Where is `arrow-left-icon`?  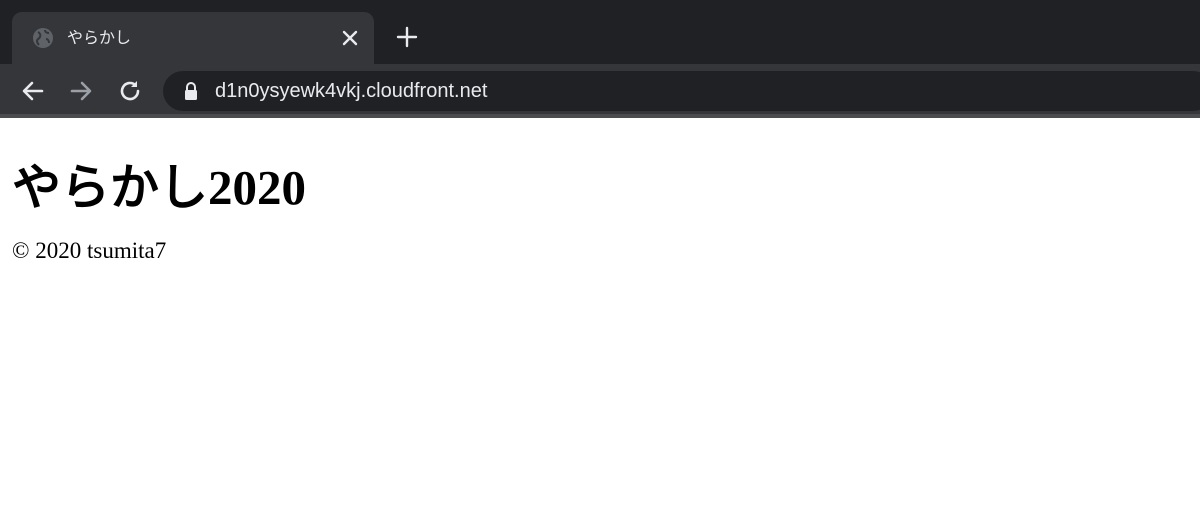 arrow-left-icon is located at coordinates (33, 91).